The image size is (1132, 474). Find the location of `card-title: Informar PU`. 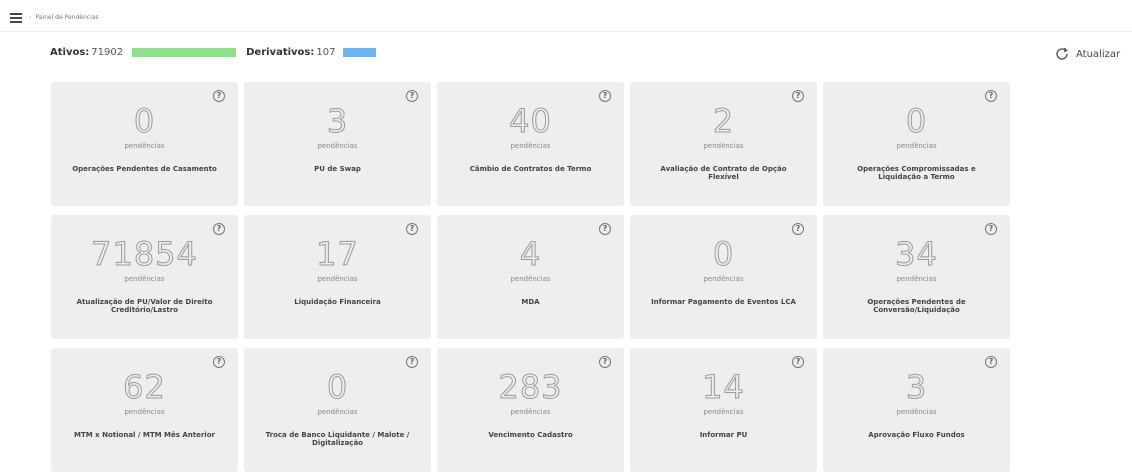

card-title: Informar PU is located at coordinates (723, 435).